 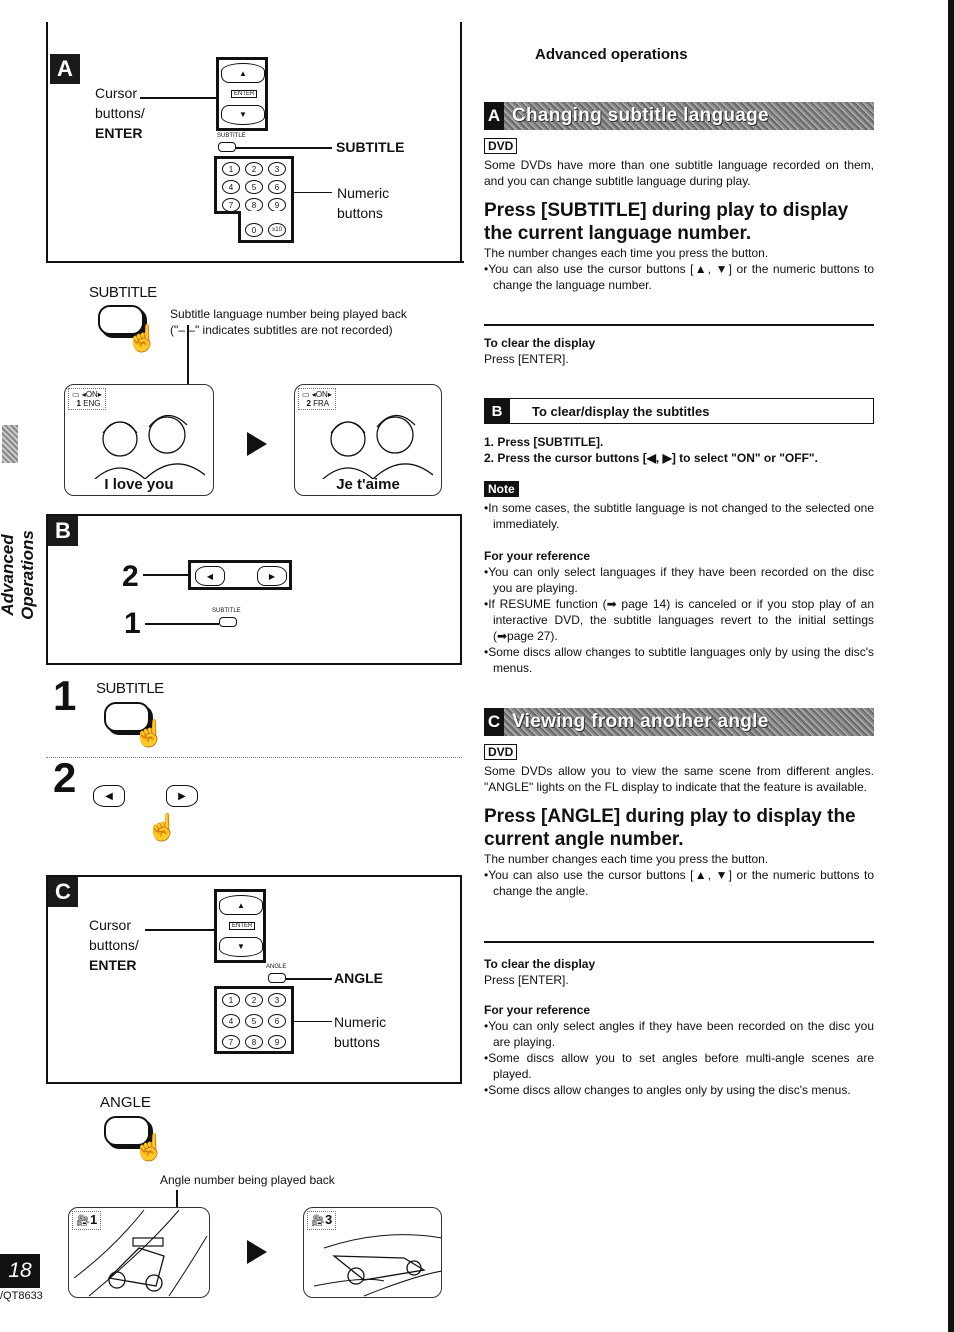 I want to click on section-c-title: Viewing from another angle, so click(x=640, y=721).